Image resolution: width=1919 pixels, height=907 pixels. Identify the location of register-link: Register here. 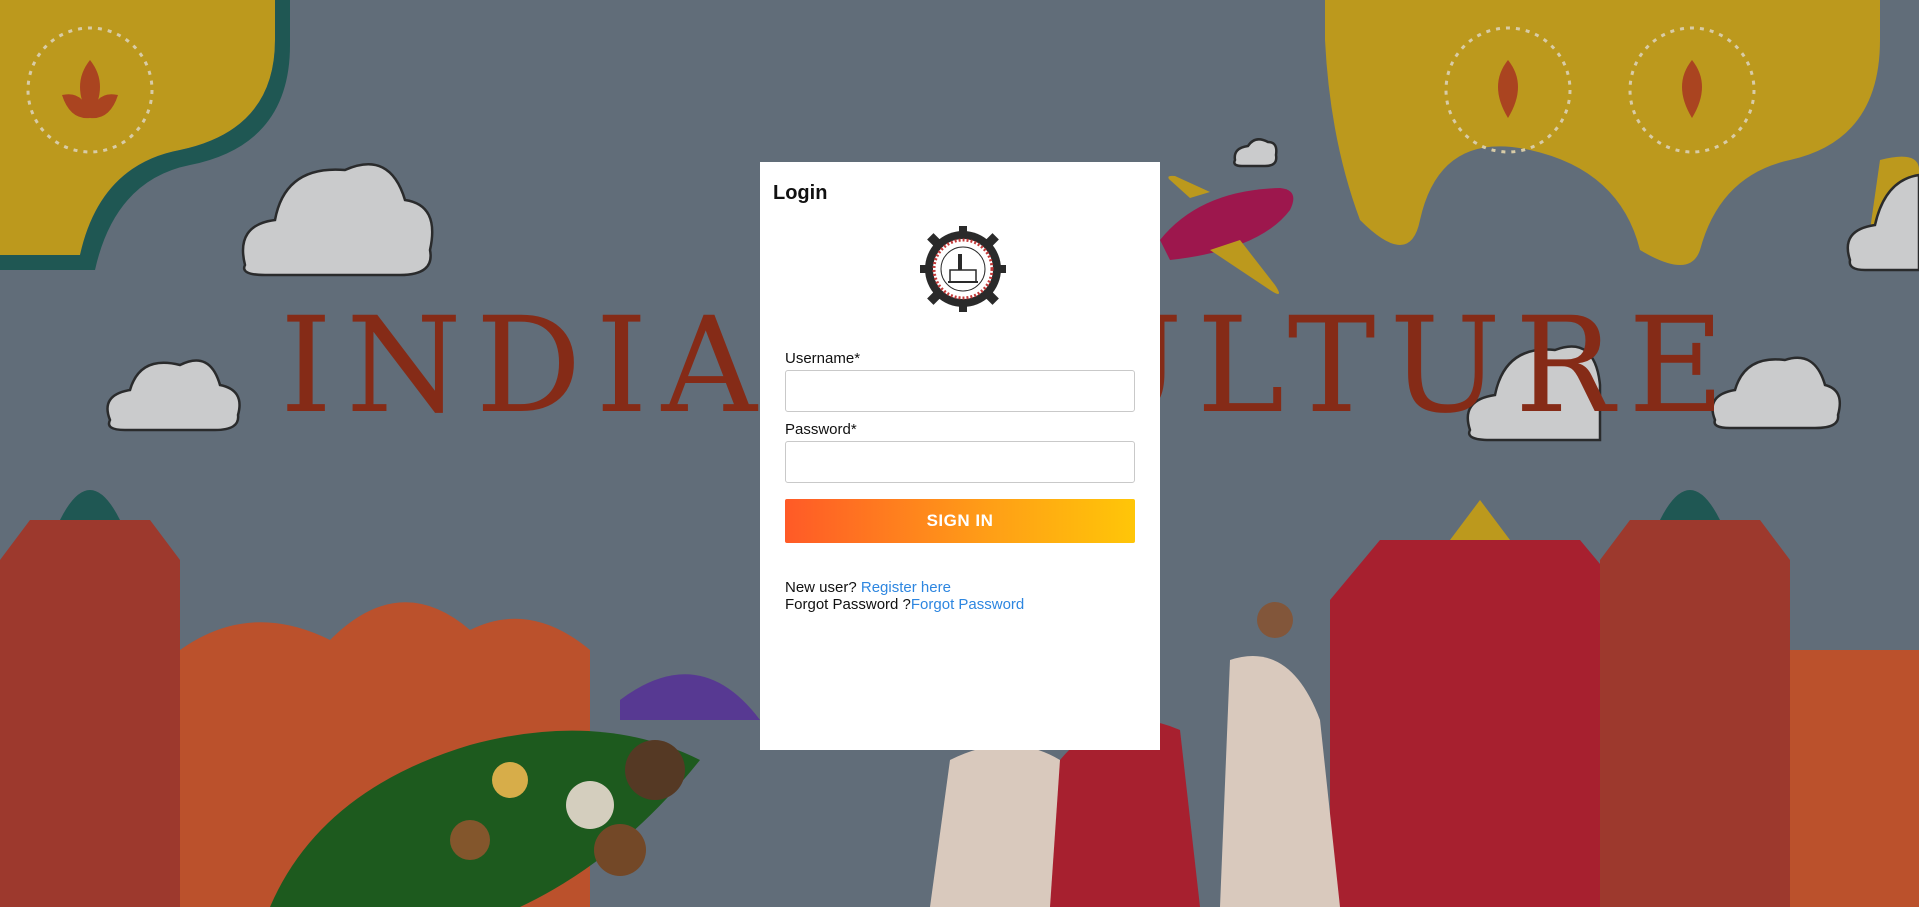
(906, 587).